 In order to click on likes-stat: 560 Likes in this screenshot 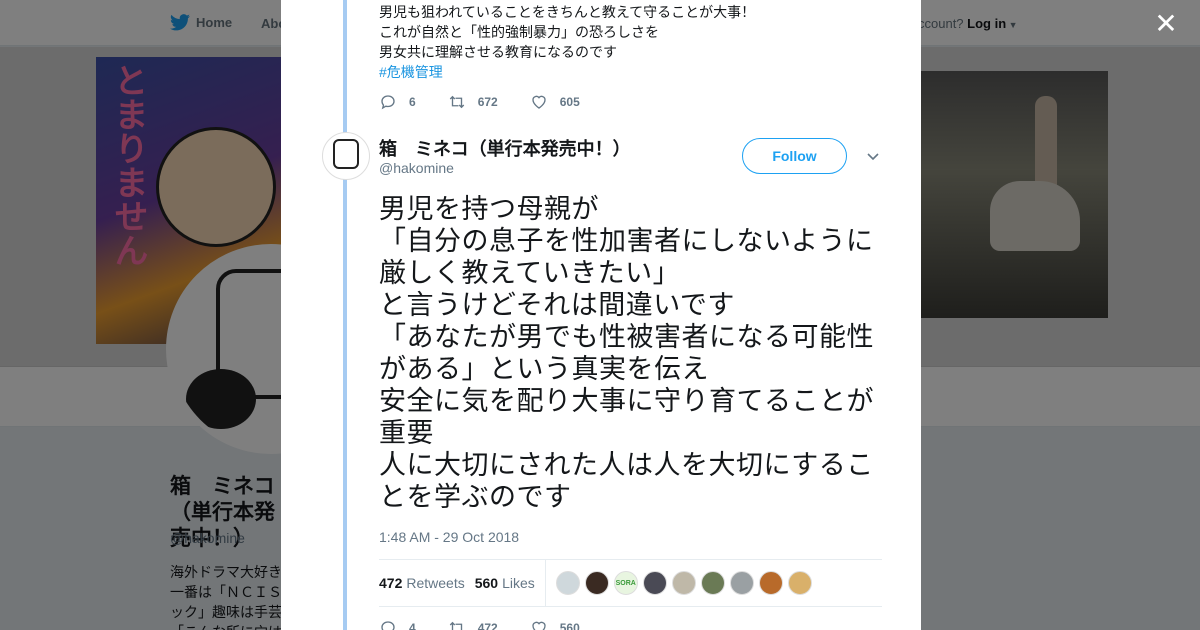, I will do `click(505, 583)`.